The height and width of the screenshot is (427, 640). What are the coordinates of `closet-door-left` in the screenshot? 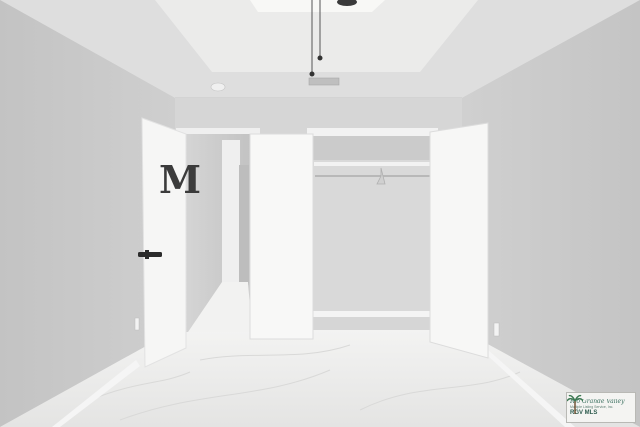 It's located at (281, 236).